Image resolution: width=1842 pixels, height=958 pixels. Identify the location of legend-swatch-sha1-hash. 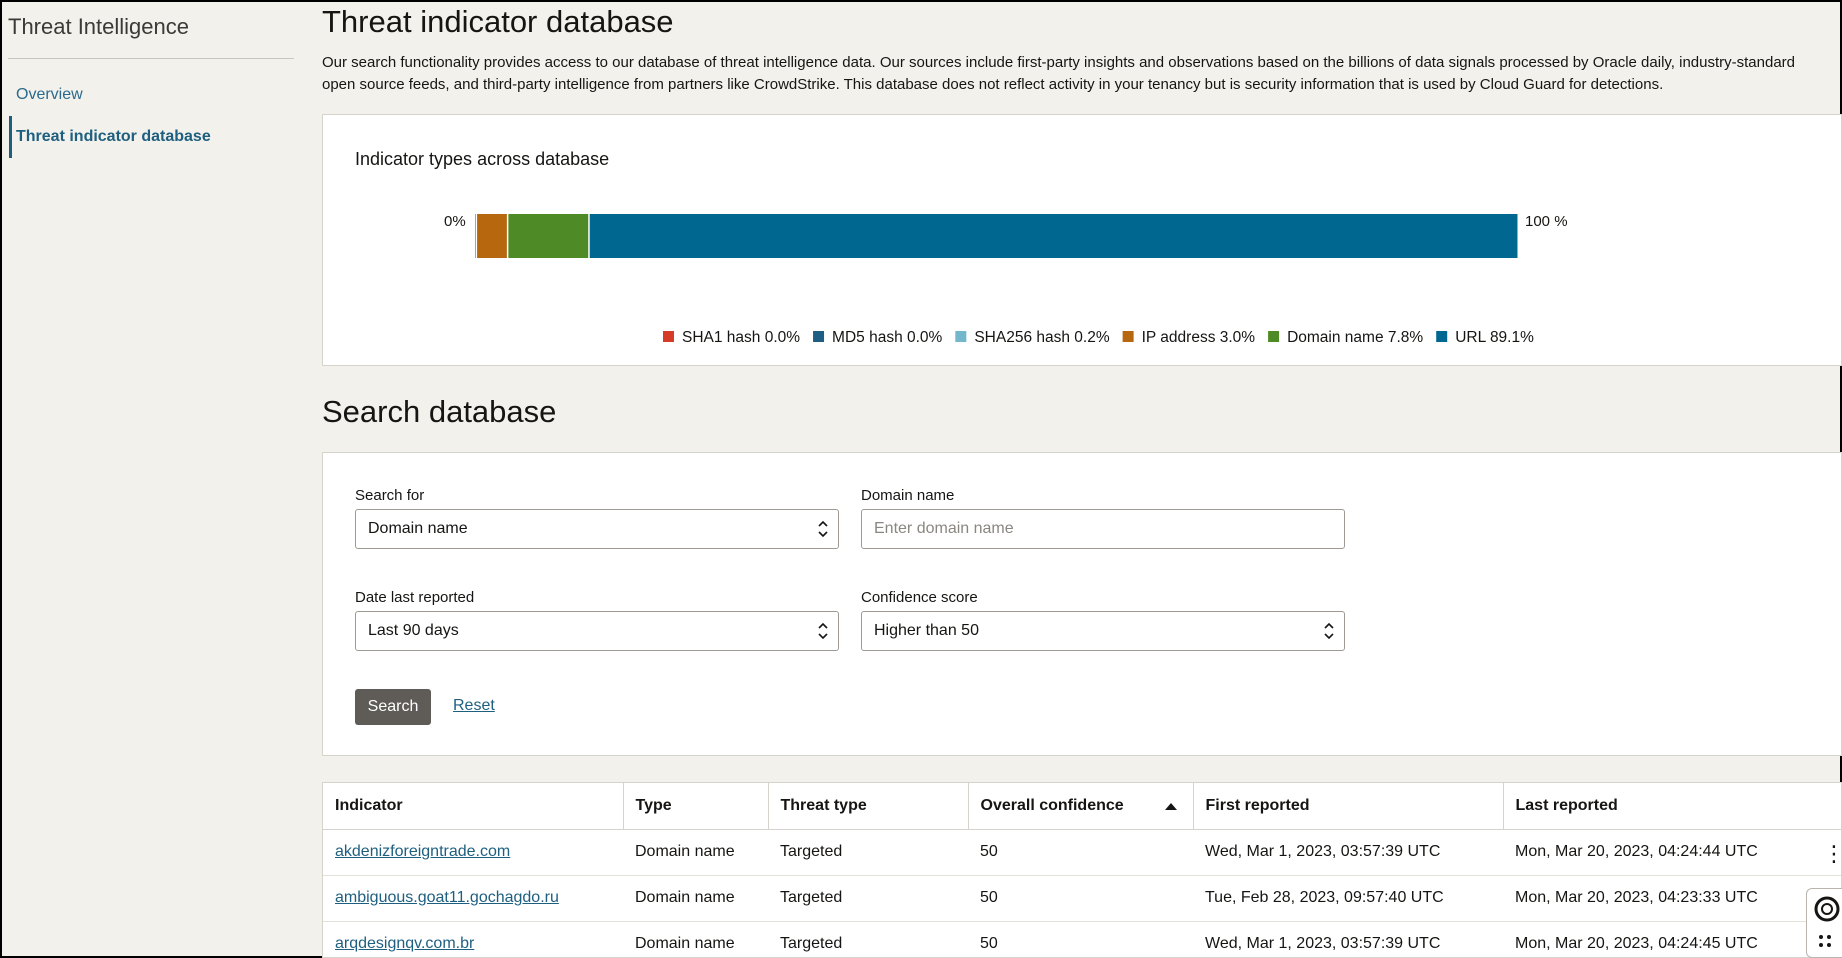
(668, 336).